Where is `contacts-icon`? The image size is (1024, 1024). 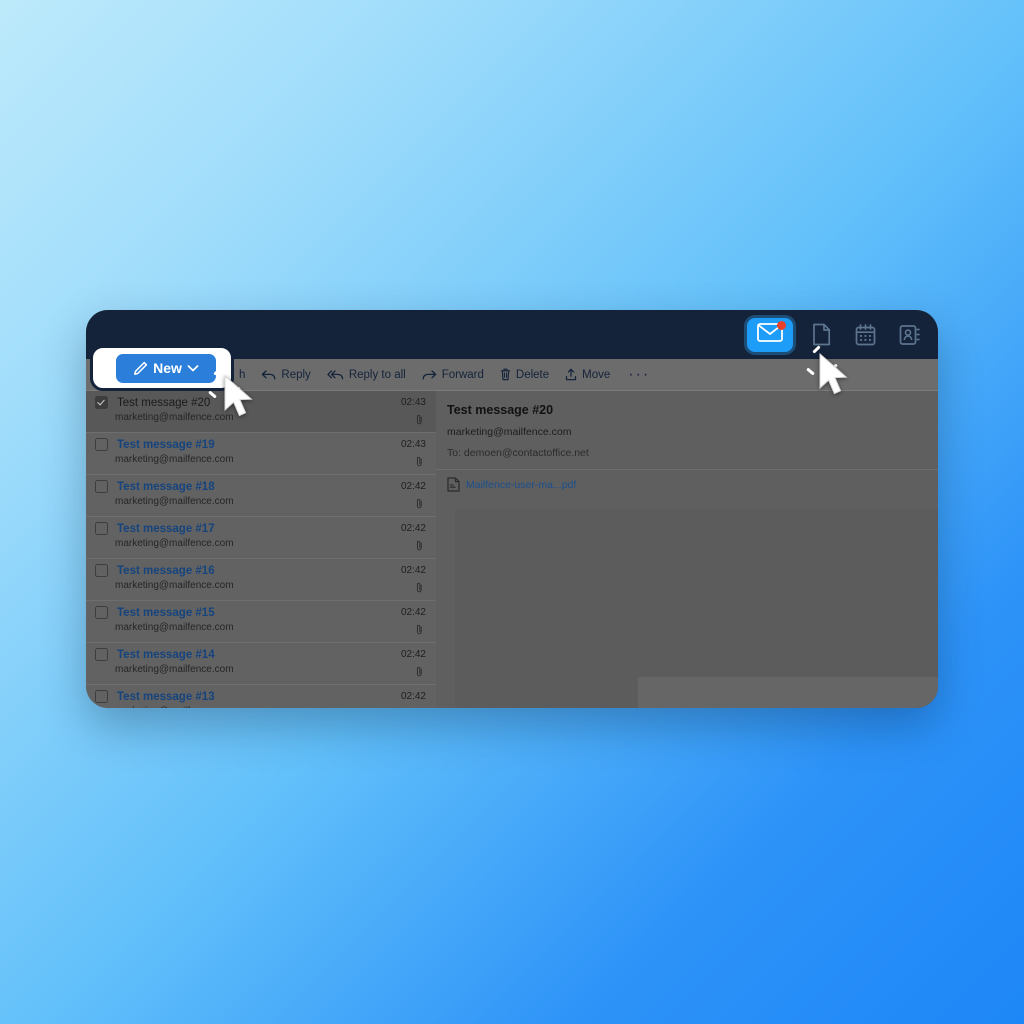
contacts-icon is located at coordinates (909, 335).